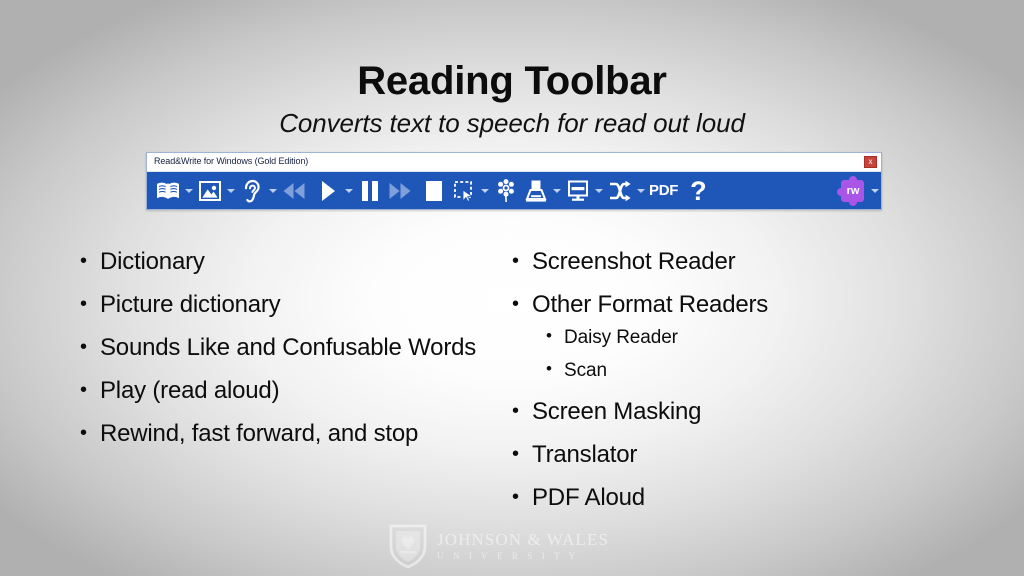  I want to click on close-button: x, so click(870, 162).